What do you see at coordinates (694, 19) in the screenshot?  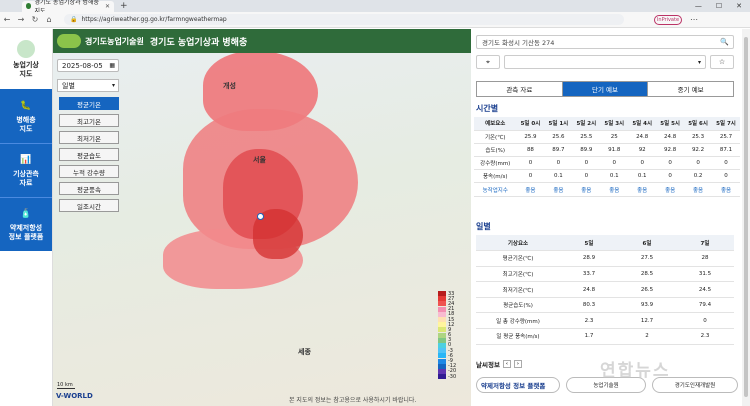 I see `more-menu-icon: ⋯` at bounding box center [694, 19].